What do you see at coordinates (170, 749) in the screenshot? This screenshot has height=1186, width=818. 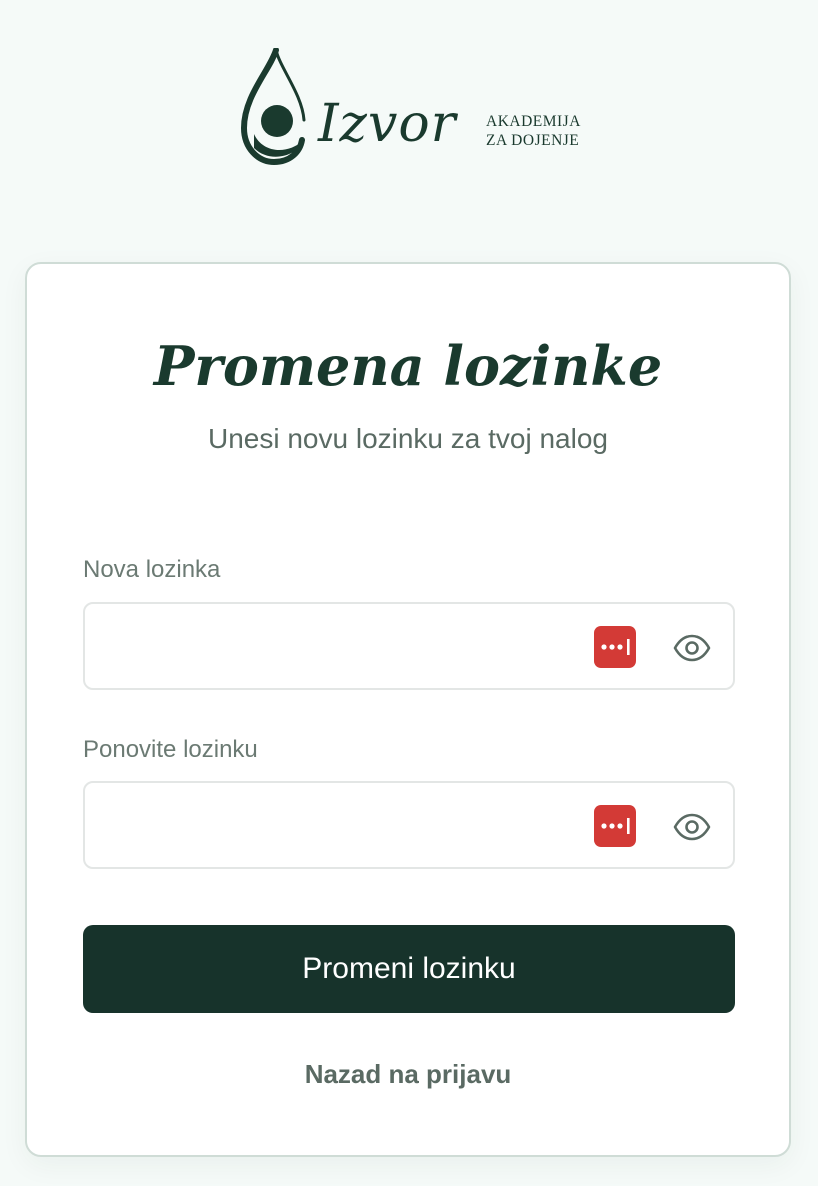 I see `repeat-password-label: Ponovite lozinku` at bounding box center [170, 749].